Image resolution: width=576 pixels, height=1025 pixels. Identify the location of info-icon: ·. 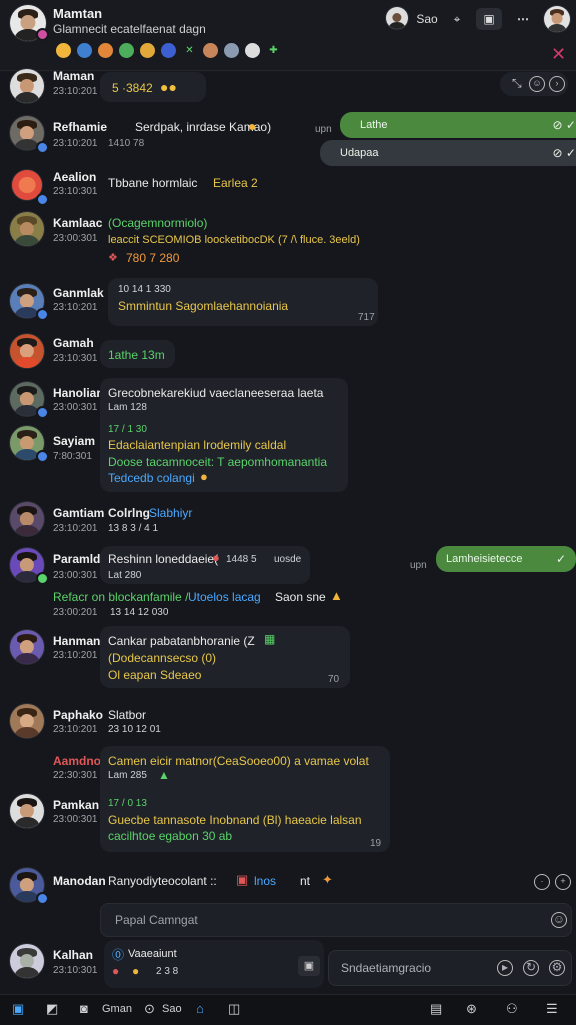
(542, 882).